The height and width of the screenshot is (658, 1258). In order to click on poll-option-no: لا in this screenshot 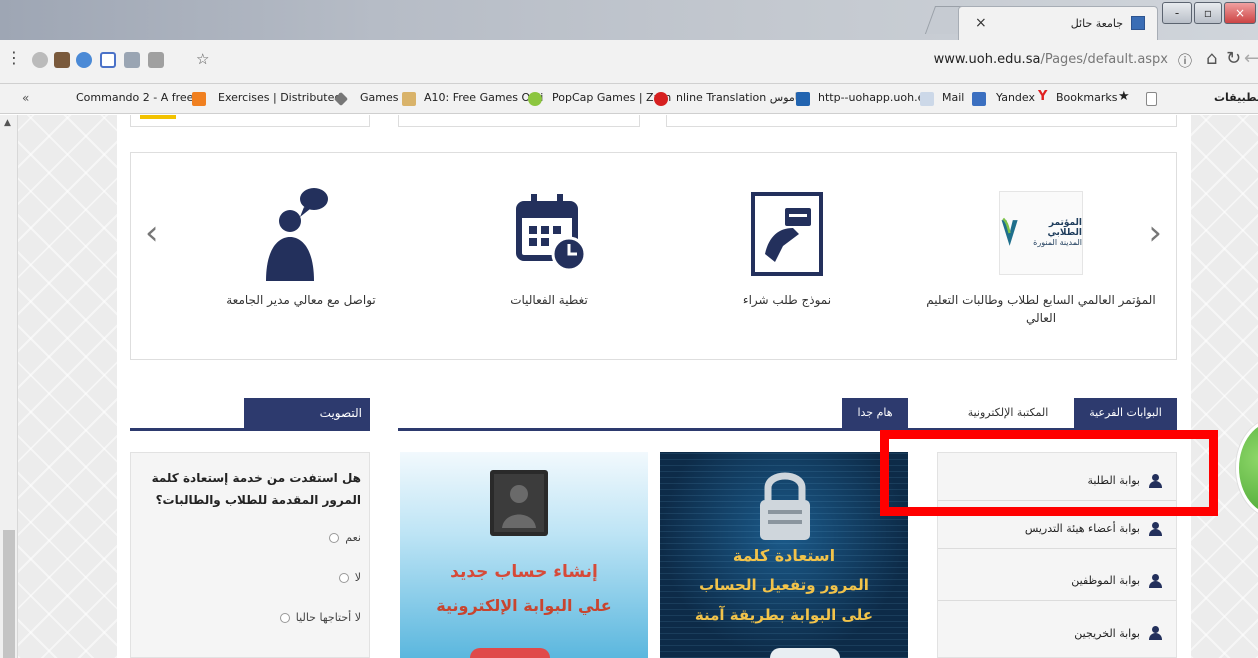, I will do `click(349, 577)`.